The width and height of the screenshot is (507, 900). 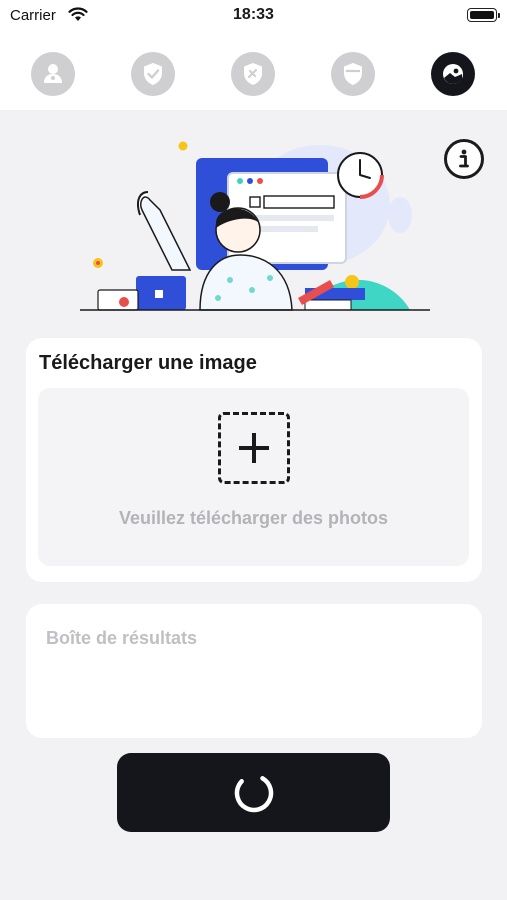 I want to click on tab-bar, so click(x=253, y=71).